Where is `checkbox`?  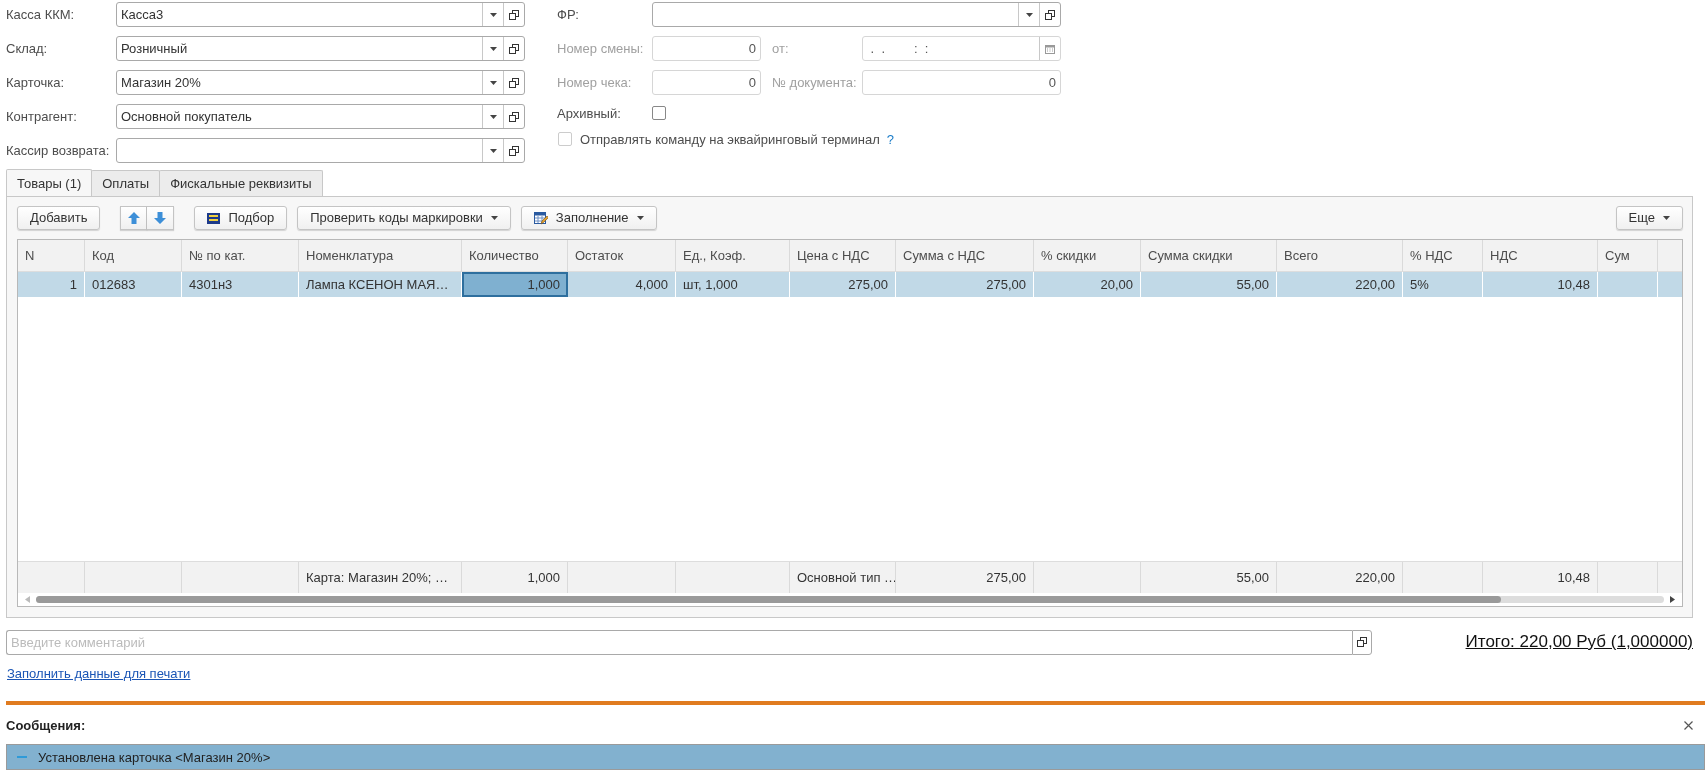
checkbox is located at coordinates (659, 113).